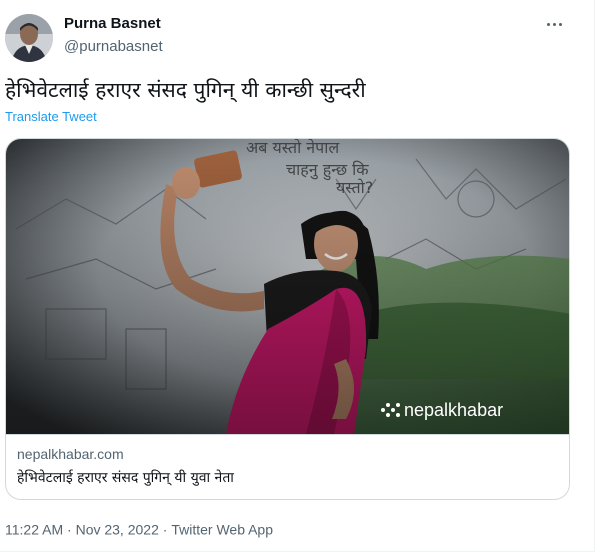 The height and width of the screenshot is (552, 600). Describe the element at coordinates (51, 116) in the screenshot. I see `translate-tweet-link: Translate Tweet` at that location.